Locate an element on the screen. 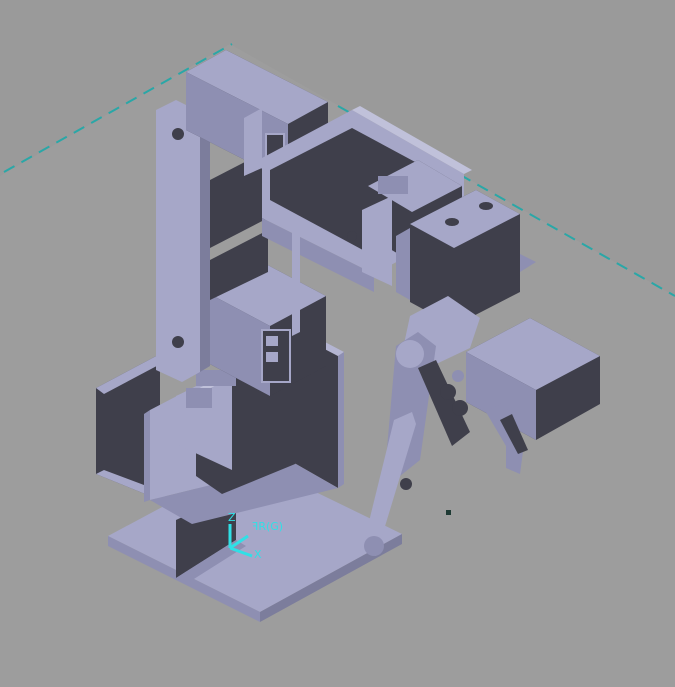 This screenshot has width=675, height=687. z-axis-label: Z is located at coordinates (232, 517).